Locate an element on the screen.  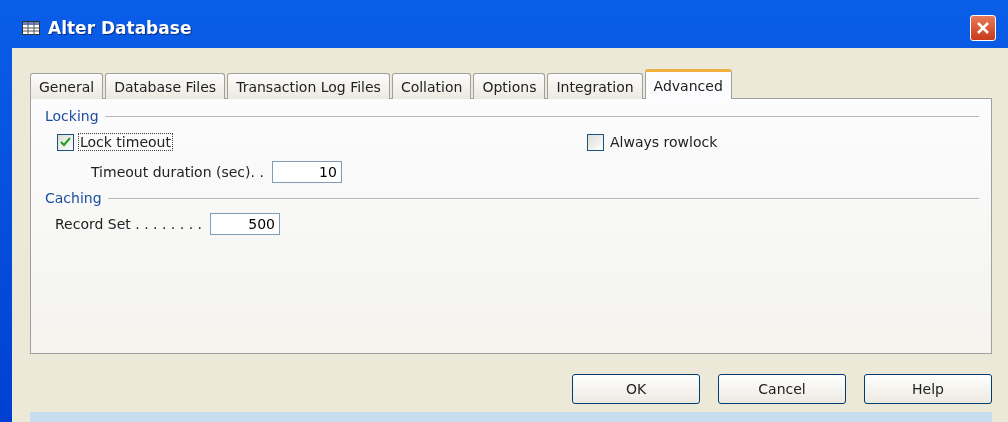
checkbox: Always rowlock is located at coordinates (653, 142).